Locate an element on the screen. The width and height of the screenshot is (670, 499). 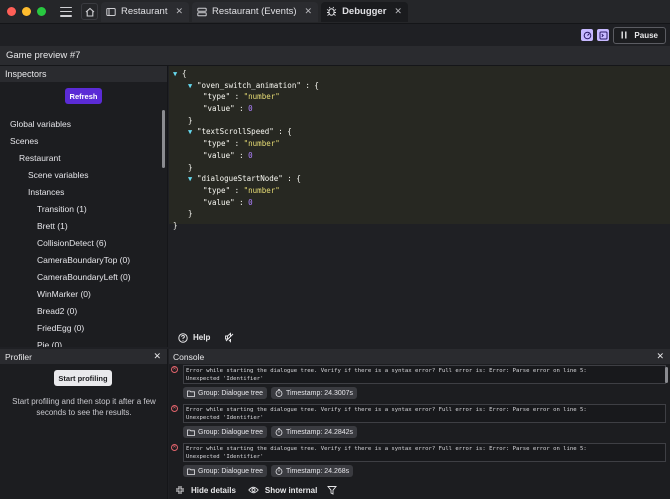
tree-item: Instances is located at coordinates (80, 192).